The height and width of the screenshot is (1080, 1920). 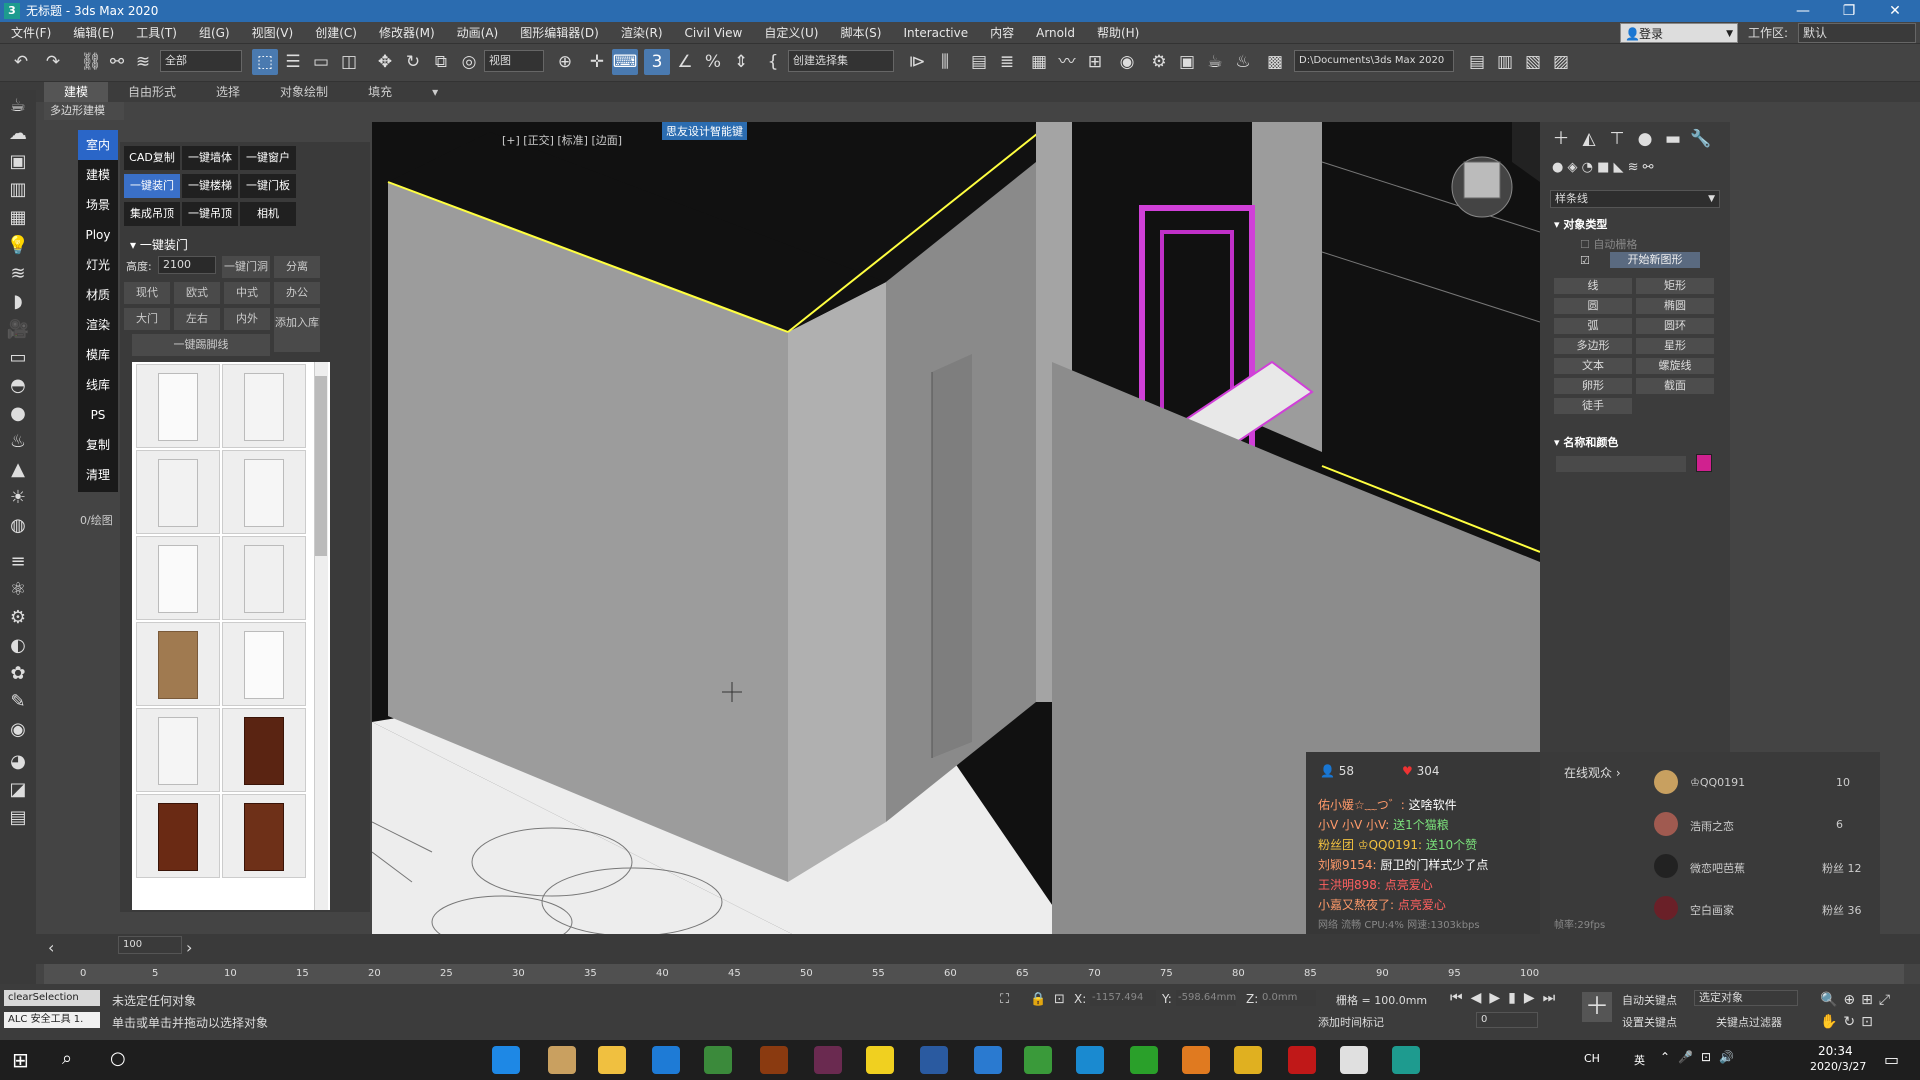 I want to click on percent-snap-icon: %, so click(x=713, y=62).